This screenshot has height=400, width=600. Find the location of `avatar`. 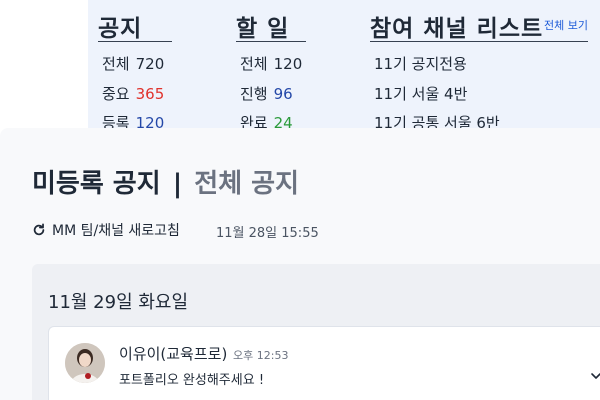

avatar is located at coordinates (85, 363).